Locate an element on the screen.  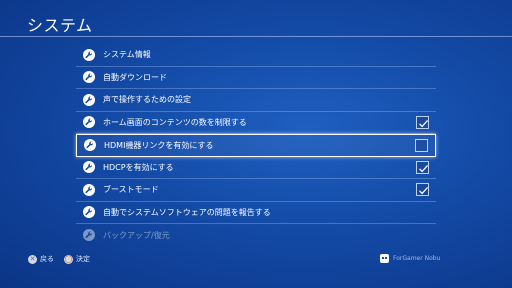
menu-item-label: 声で操作するための設定 is located at coordinates (147, 100).